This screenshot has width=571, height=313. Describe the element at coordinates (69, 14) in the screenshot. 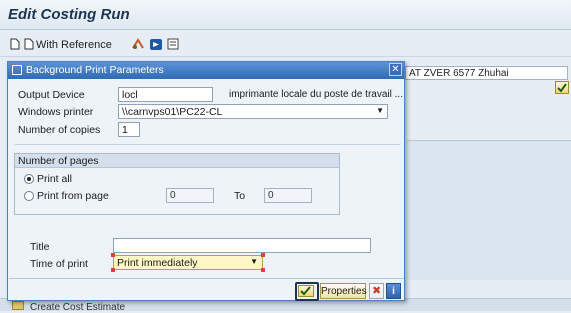

I see `page-title: Edit Costing Run` at that location.